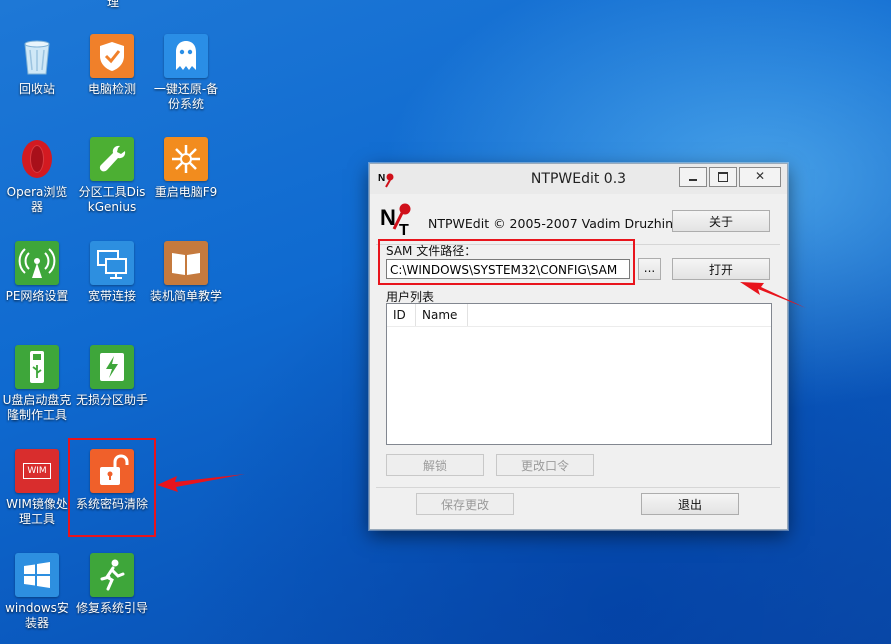 This screenshot has height=644, width=891. What do you see at coordinates (186, 263) in the screenshot?
I see `book-icon` at bounding box center [186, 263].